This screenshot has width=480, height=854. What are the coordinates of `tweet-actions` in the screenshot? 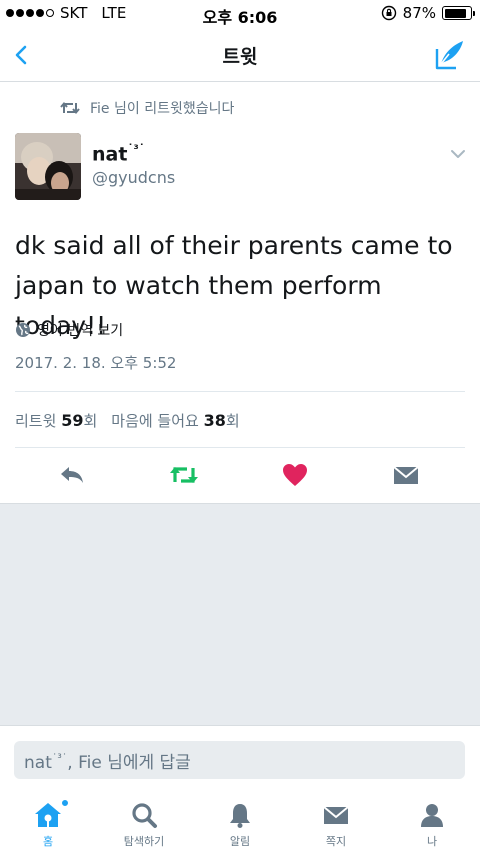 It's located at (240, 478).